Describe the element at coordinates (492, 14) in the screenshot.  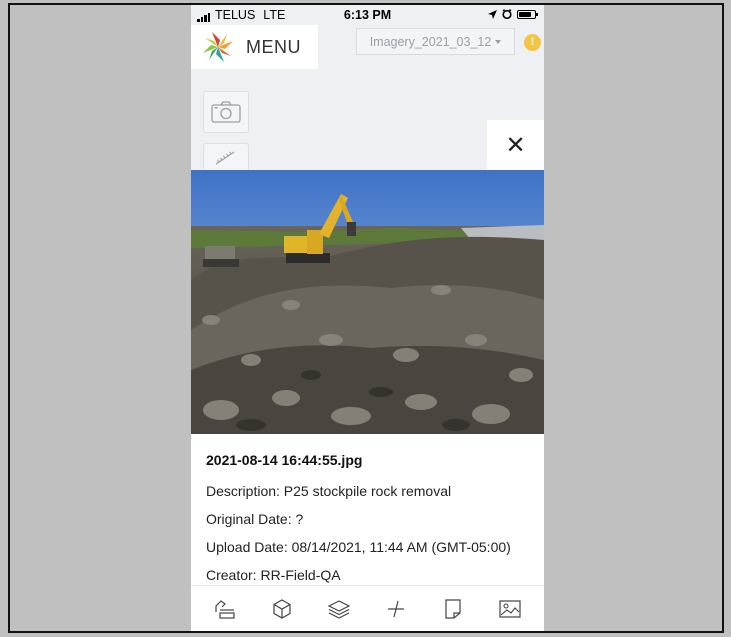
I see `location-arrow-icon` at that location.